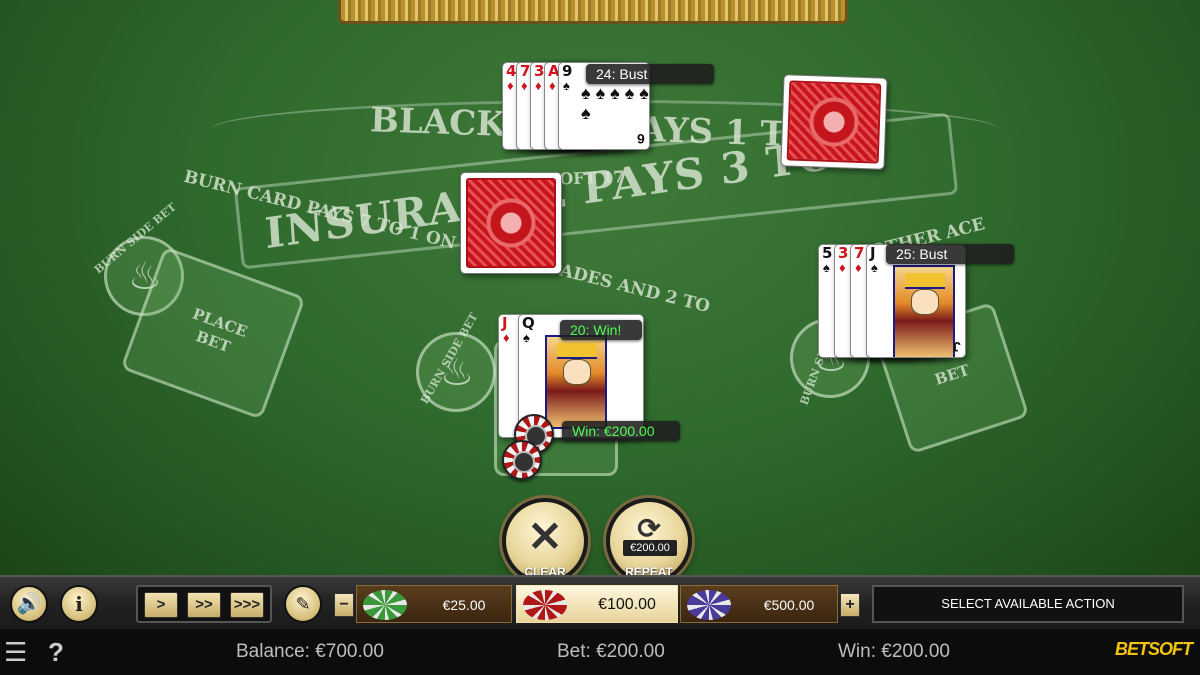 This screenshot has width=1200, height=675. I want to click on speed-fastest-button: >>>, so click(247, 605).